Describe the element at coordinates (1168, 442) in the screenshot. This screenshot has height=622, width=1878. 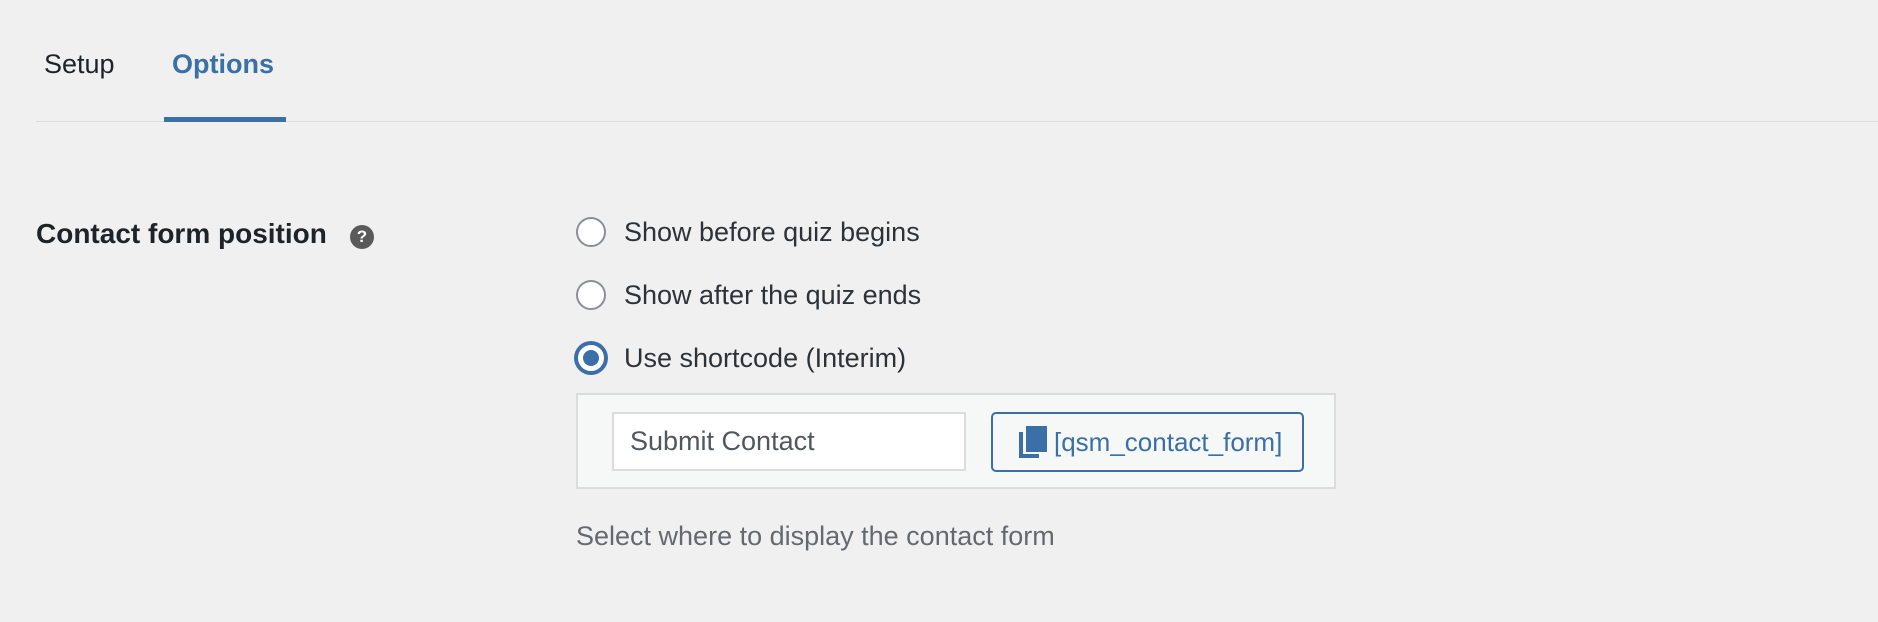
I see `copy-shortcode-label: [qsm_contact_form]` at that location.